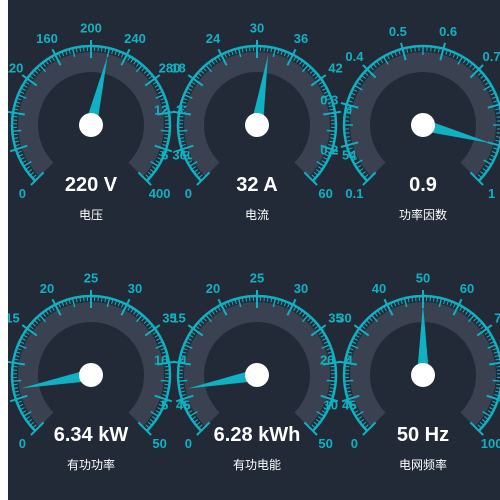 The image size is (500, 500). Describe the element at coordinates (161, 359) in the screenshot. I see `tick-label: 10` at that location.